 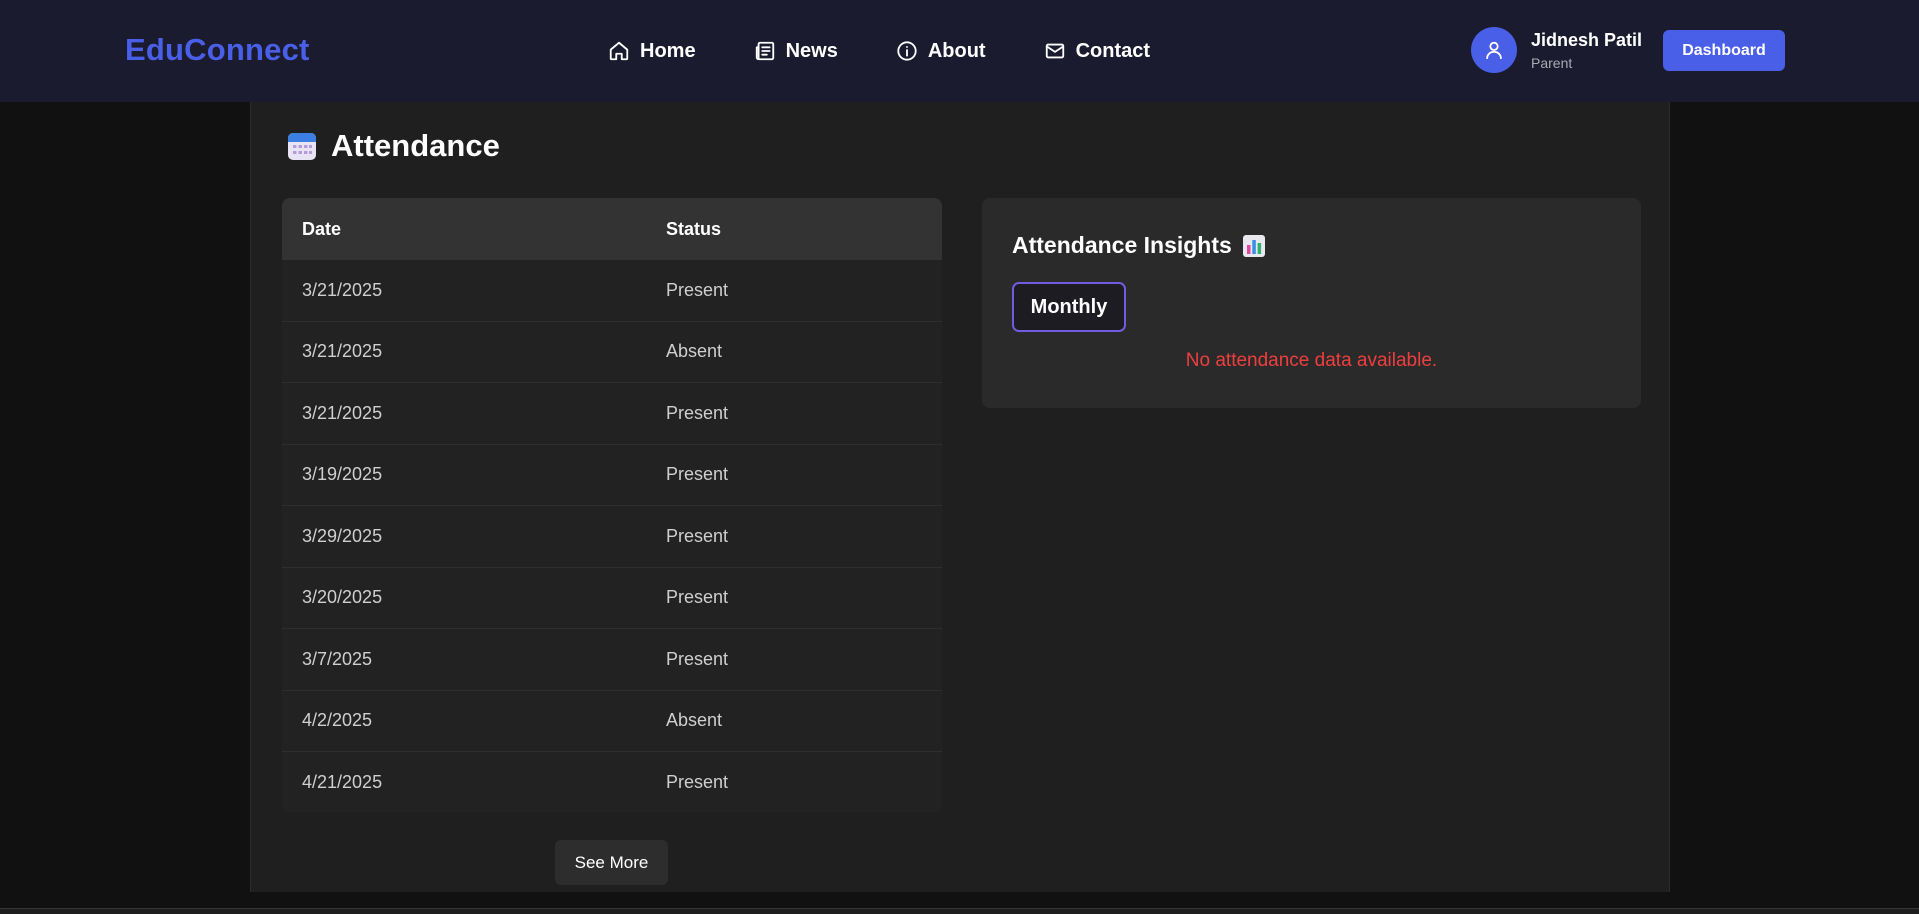 What do you see at coordinates (959, 911) in the screenshot?
I see `bottom-scroll-strip` at bounding box center [959, 911].